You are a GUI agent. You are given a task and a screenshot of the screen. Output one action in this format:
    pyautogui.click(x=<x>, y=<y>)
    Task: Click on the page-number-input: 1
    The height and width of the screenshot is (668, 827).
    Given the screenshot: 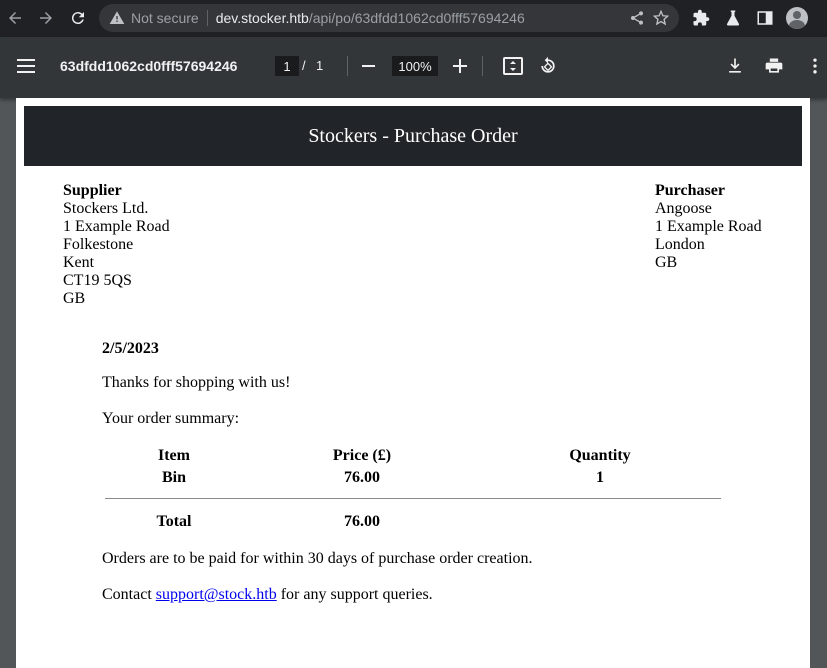 What is the action you would take?
    pyautogui.click(x=287, y=66)
    